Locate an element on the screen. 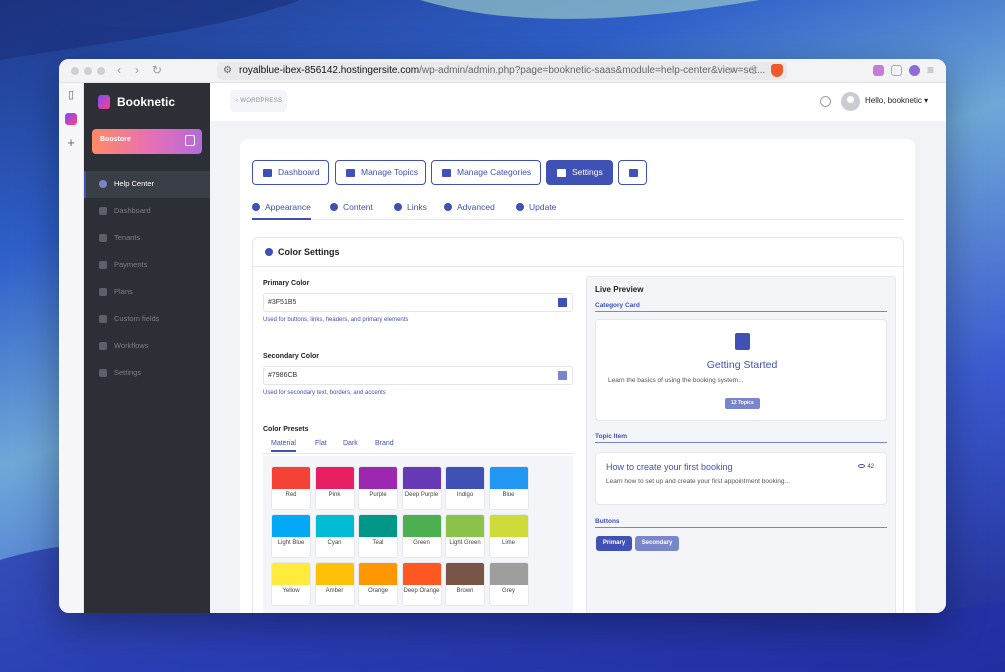  preset-swatch-red: Red is located at coordinates (291, 488).